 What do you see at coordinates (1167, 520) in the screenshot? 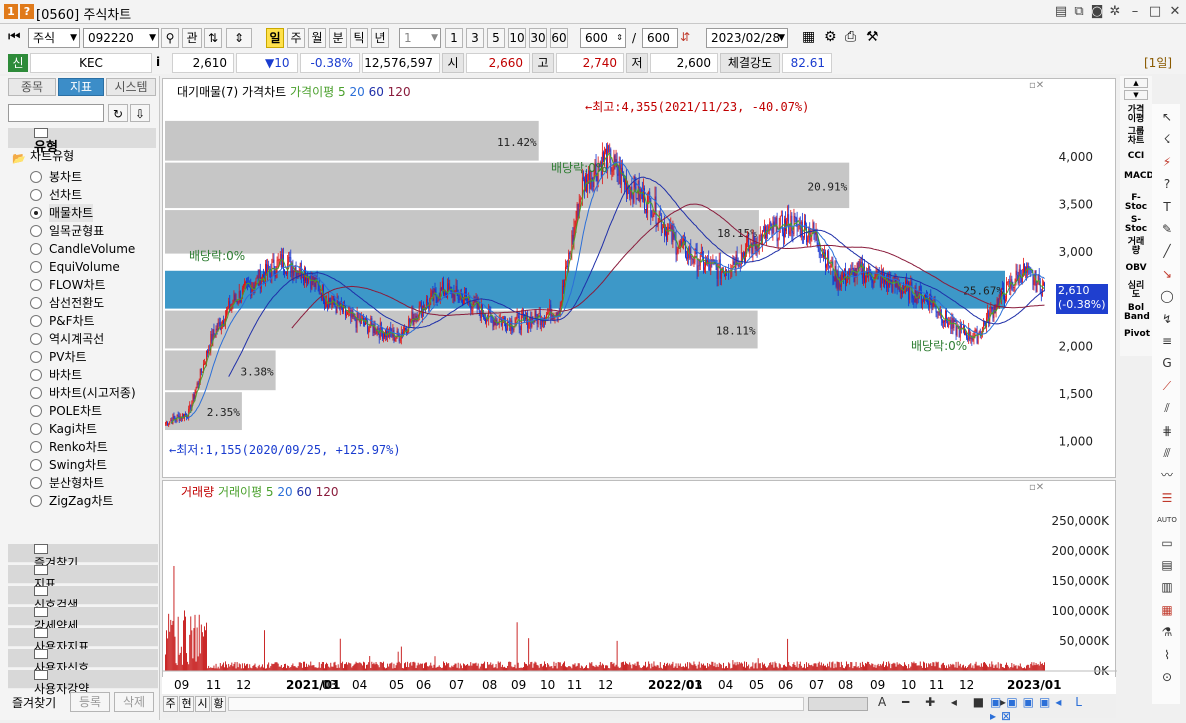
I see `auto-trendline-icon: AUTO` at bounding box center [1167, 520].